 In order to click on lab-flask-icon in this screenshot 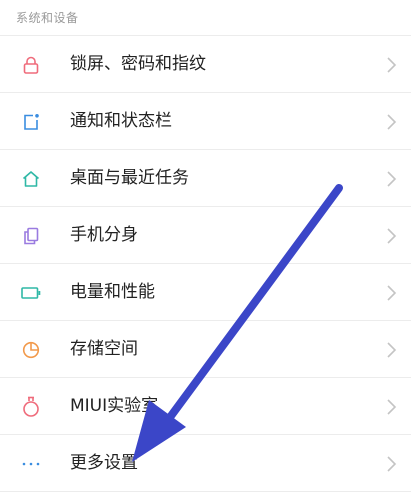, I will do `click(31, 406)`.